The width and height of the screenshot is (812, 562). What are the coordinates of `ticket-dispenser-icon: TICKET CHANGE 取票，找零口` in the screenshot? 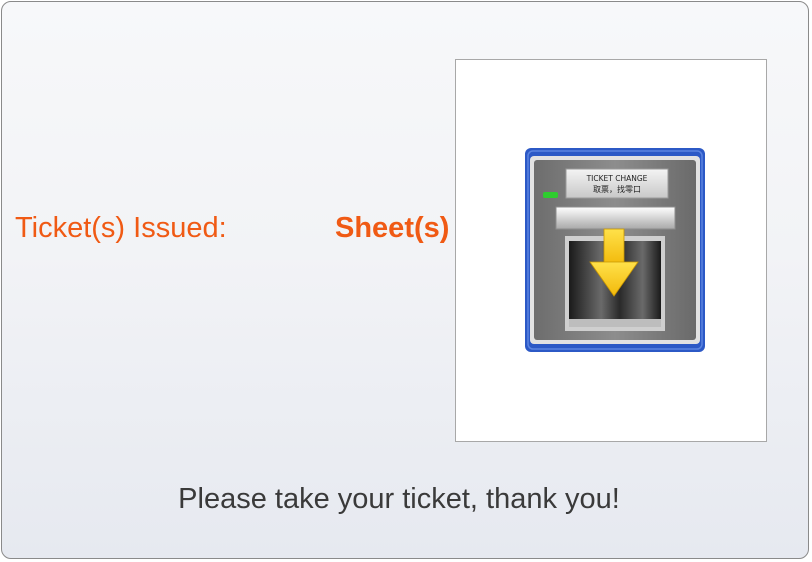 It's located at (615, 250).